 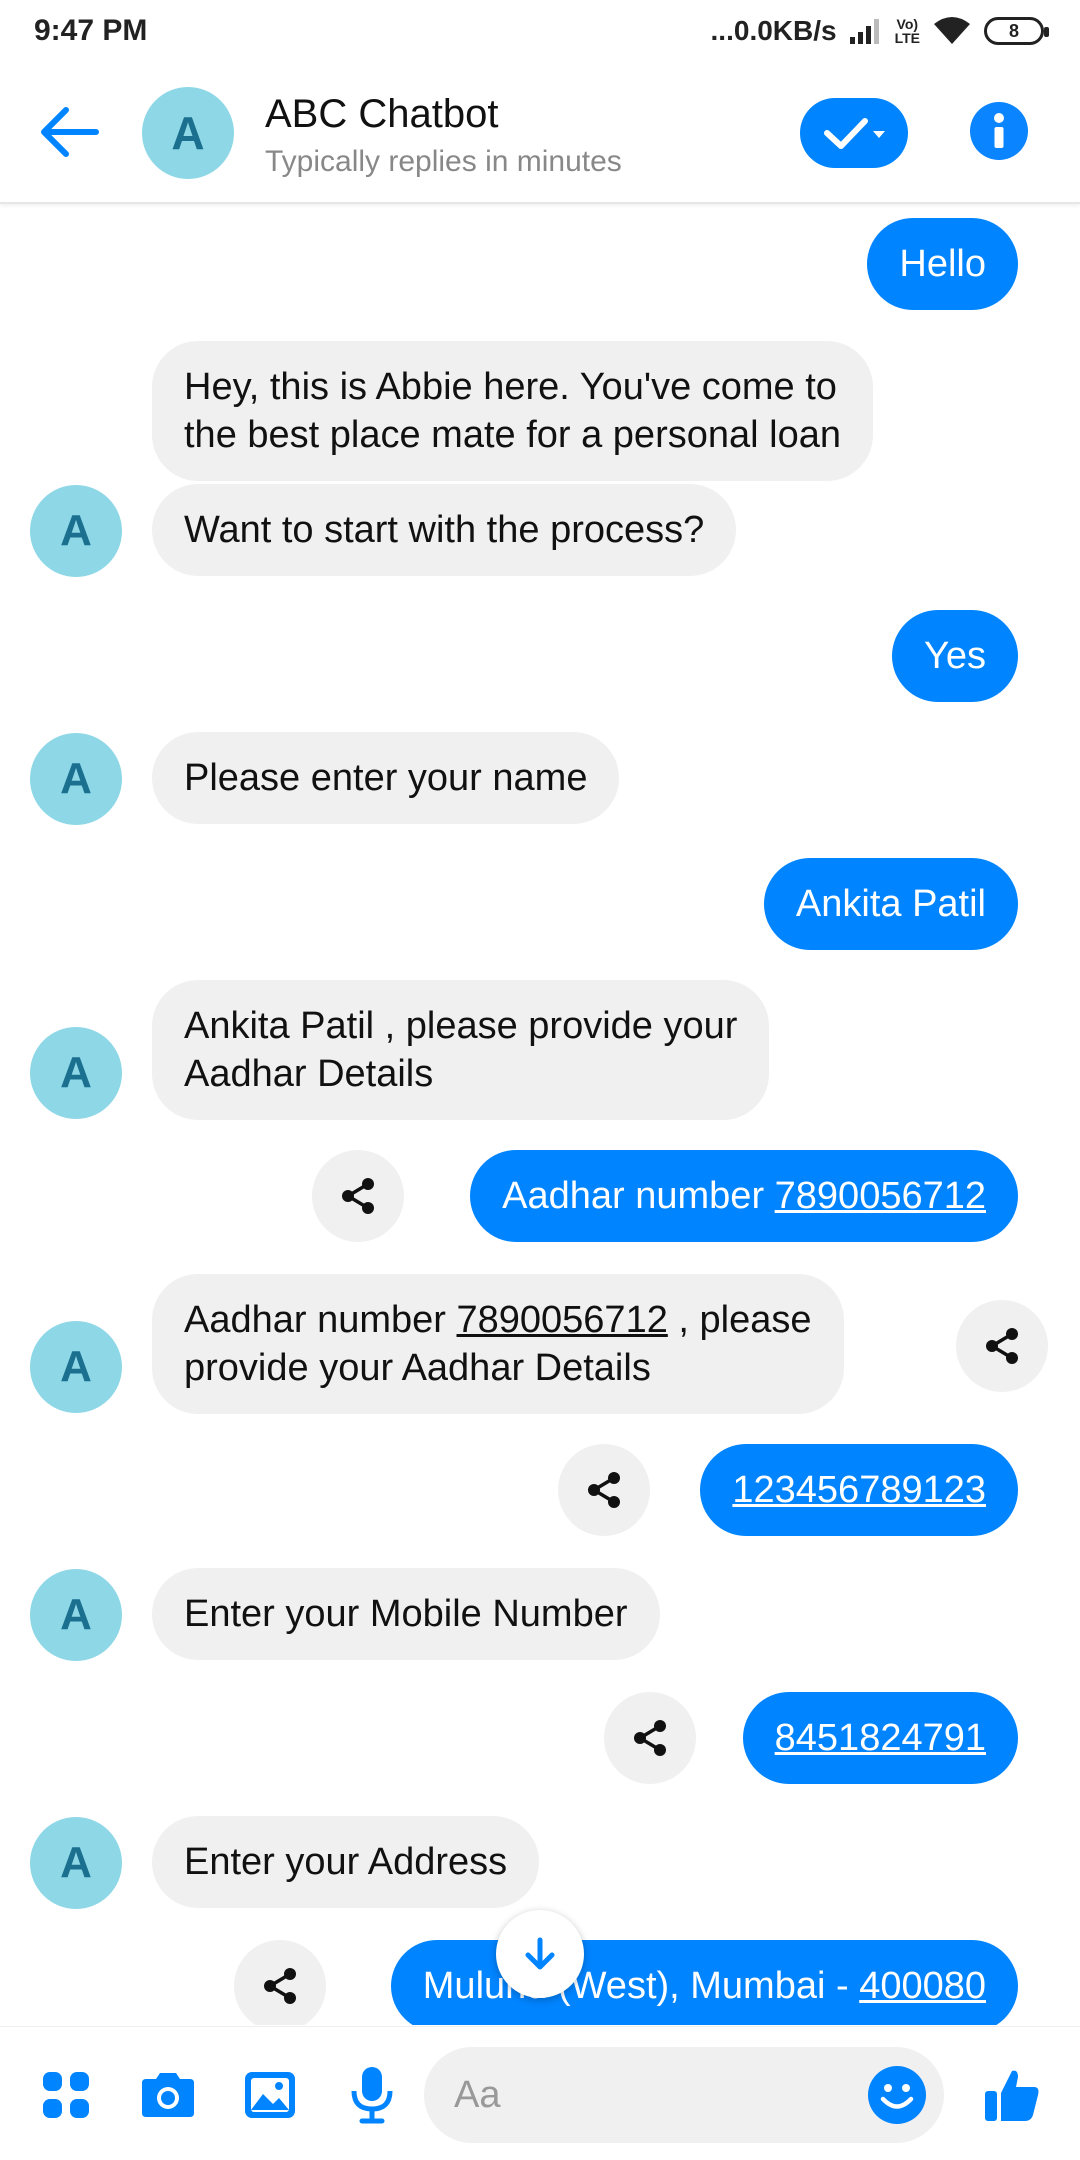 I want to click on chat-title: ABC Chatbot, so click(x=381, y=114).